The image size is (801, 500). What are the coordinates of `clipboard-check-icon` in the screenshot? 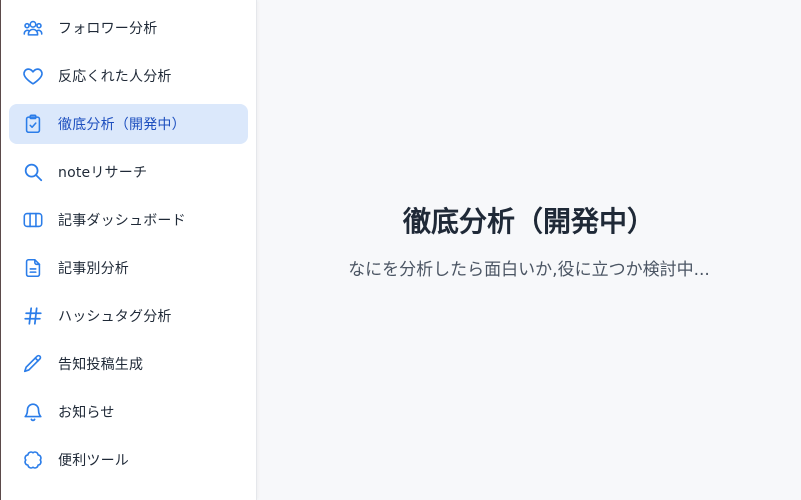 It's located at (33, 124).